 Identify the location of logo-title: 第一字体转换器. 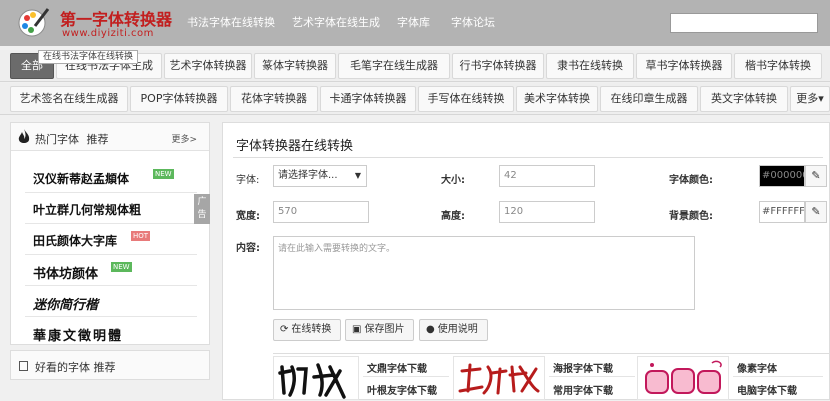
(116, 19).